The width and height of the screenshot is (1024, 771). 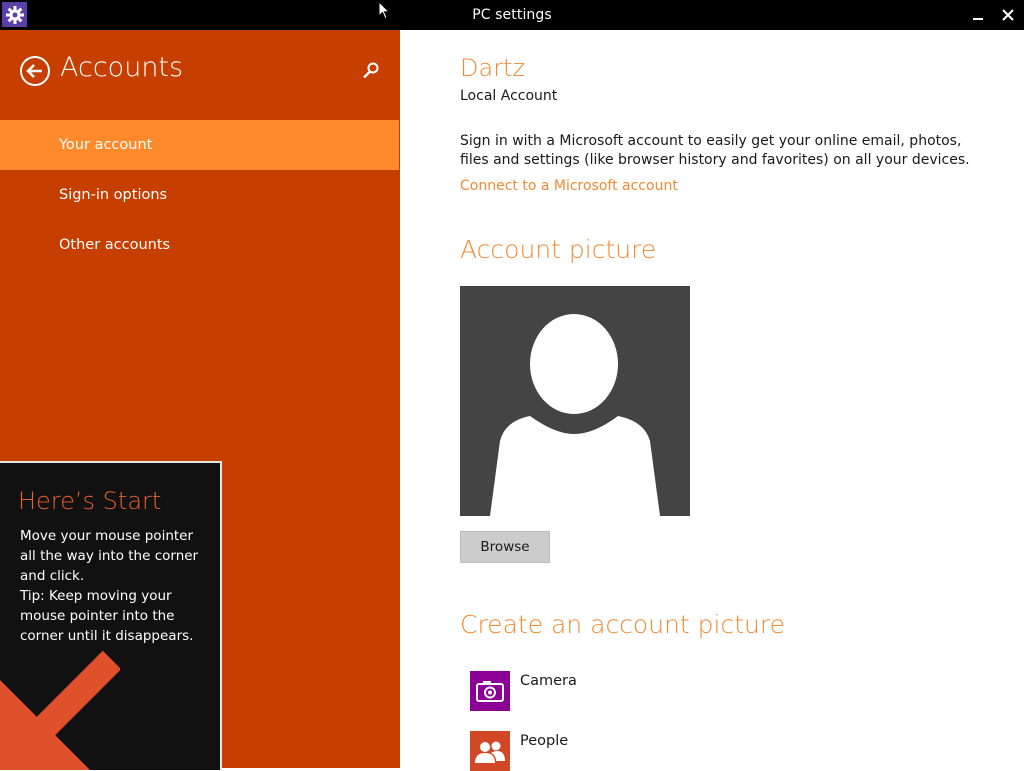 What do you see at coordinates (509, 96) in the screenshot?
I see `account-type: Local Account` at bounding box center [509, 96].